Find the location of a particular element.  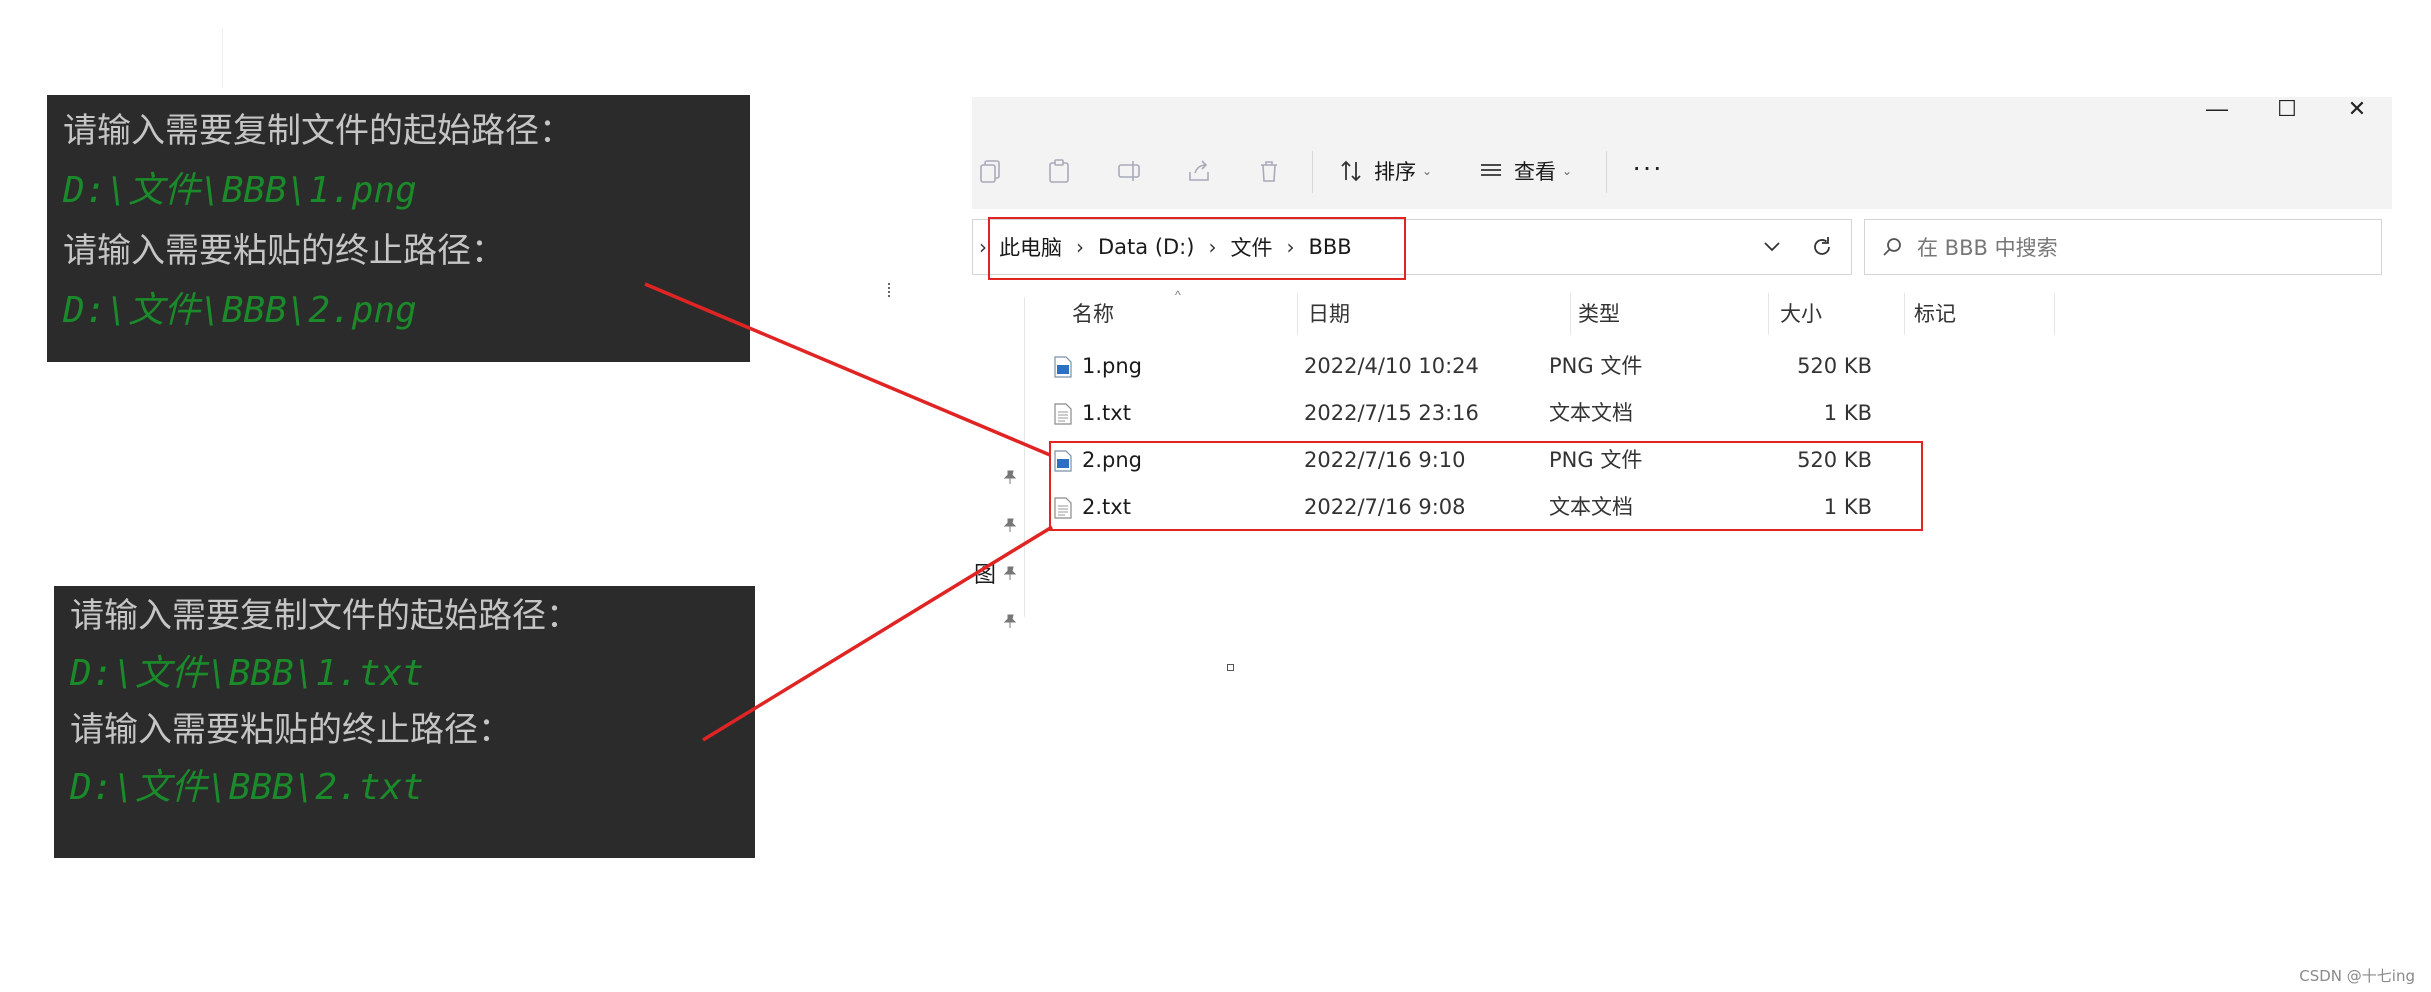

arrow-png-to-row is located at coordinates (847, 369).